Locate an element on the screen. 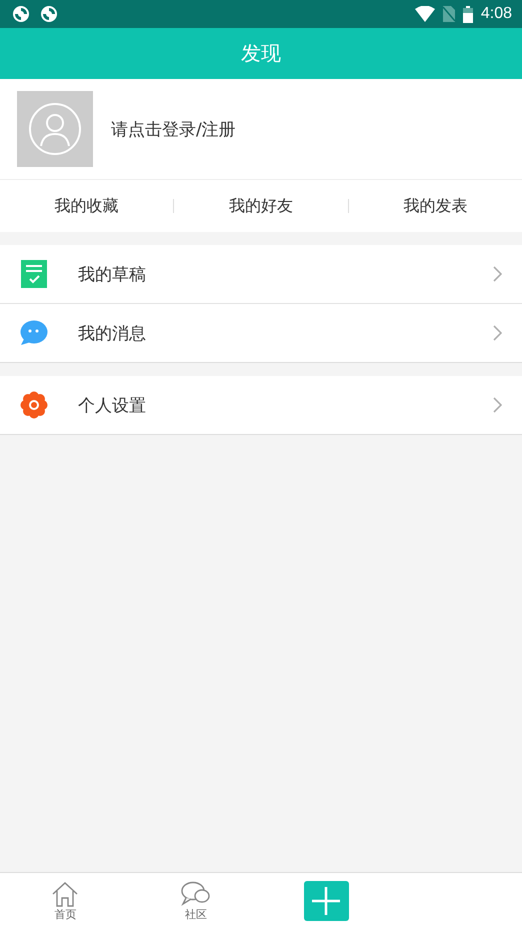 This screenshot has width=522, height=929. nav-tab: 首页 is located at coordinates (65, 901).